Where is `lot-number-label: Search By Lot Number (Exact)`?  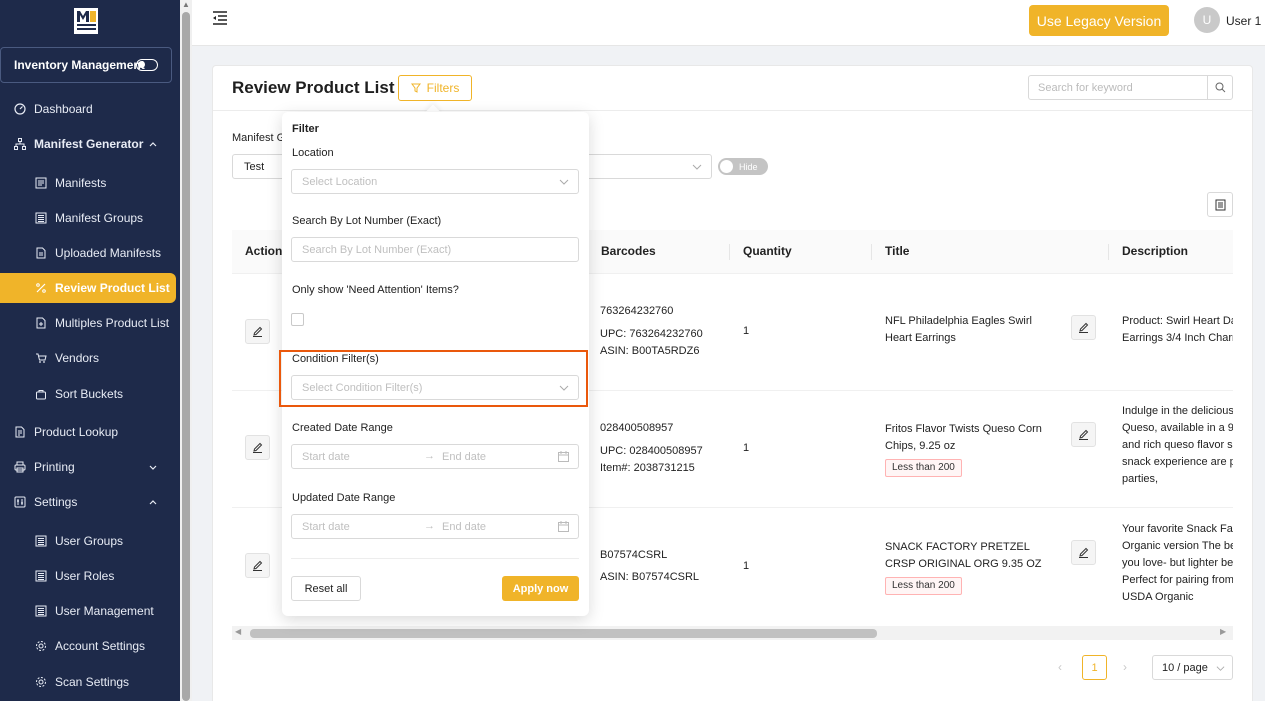 lot-number-label: Search By Lot Number (Exact) is located at coordinates (367, 221).